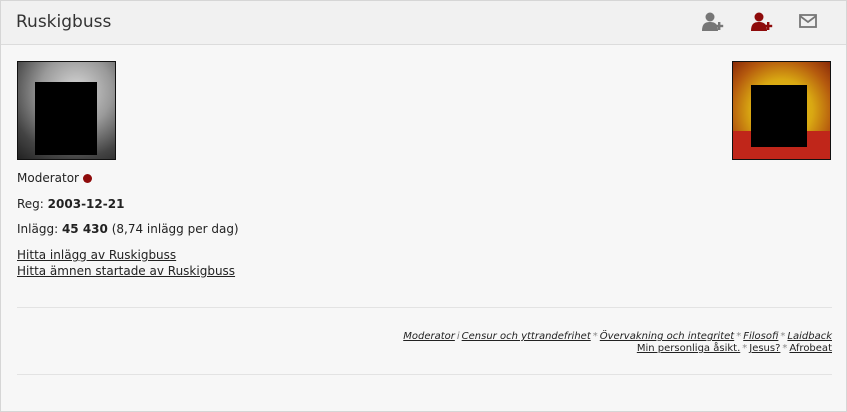  What do you see at coordinates (86, 204) in the screenshot?
I see `reg-value: 2003-12-21` at bounding box center [86, 204].